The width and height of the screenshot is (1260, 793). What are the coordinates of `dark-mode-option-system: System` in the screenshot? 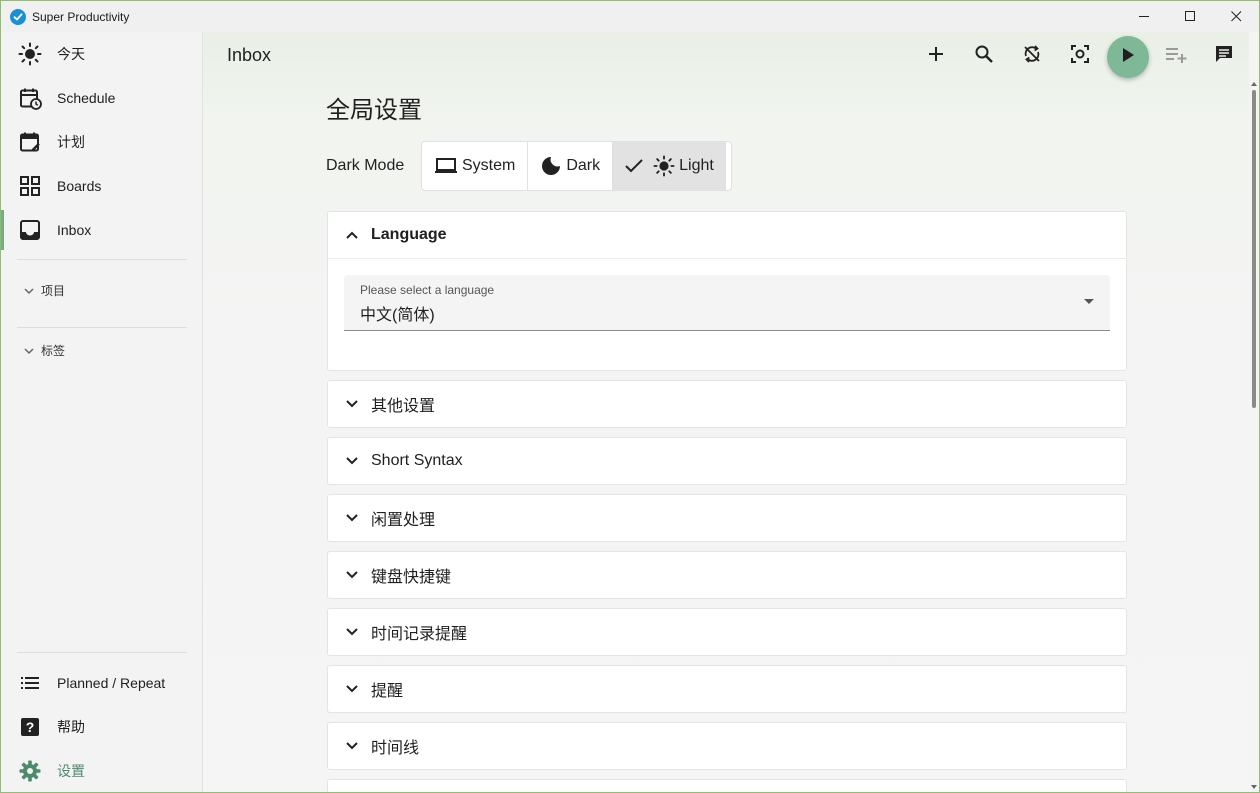 It's located at (475, 166).